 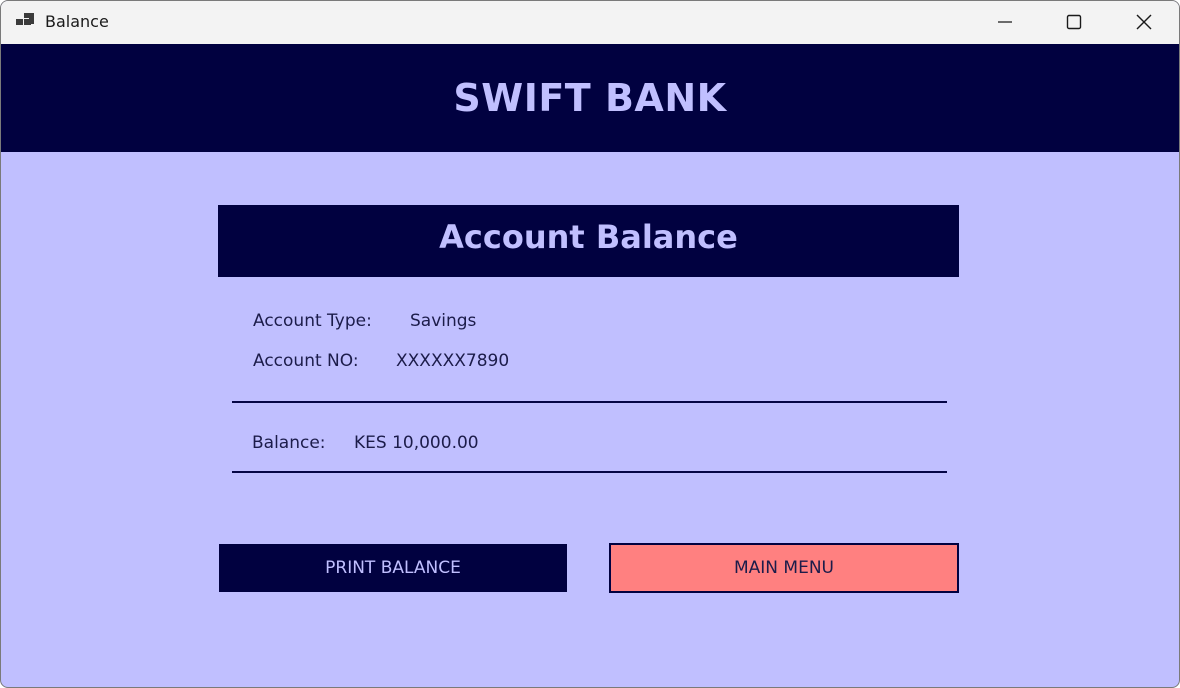 I want to click on minimize-icon, so click(x=1005, y=22).